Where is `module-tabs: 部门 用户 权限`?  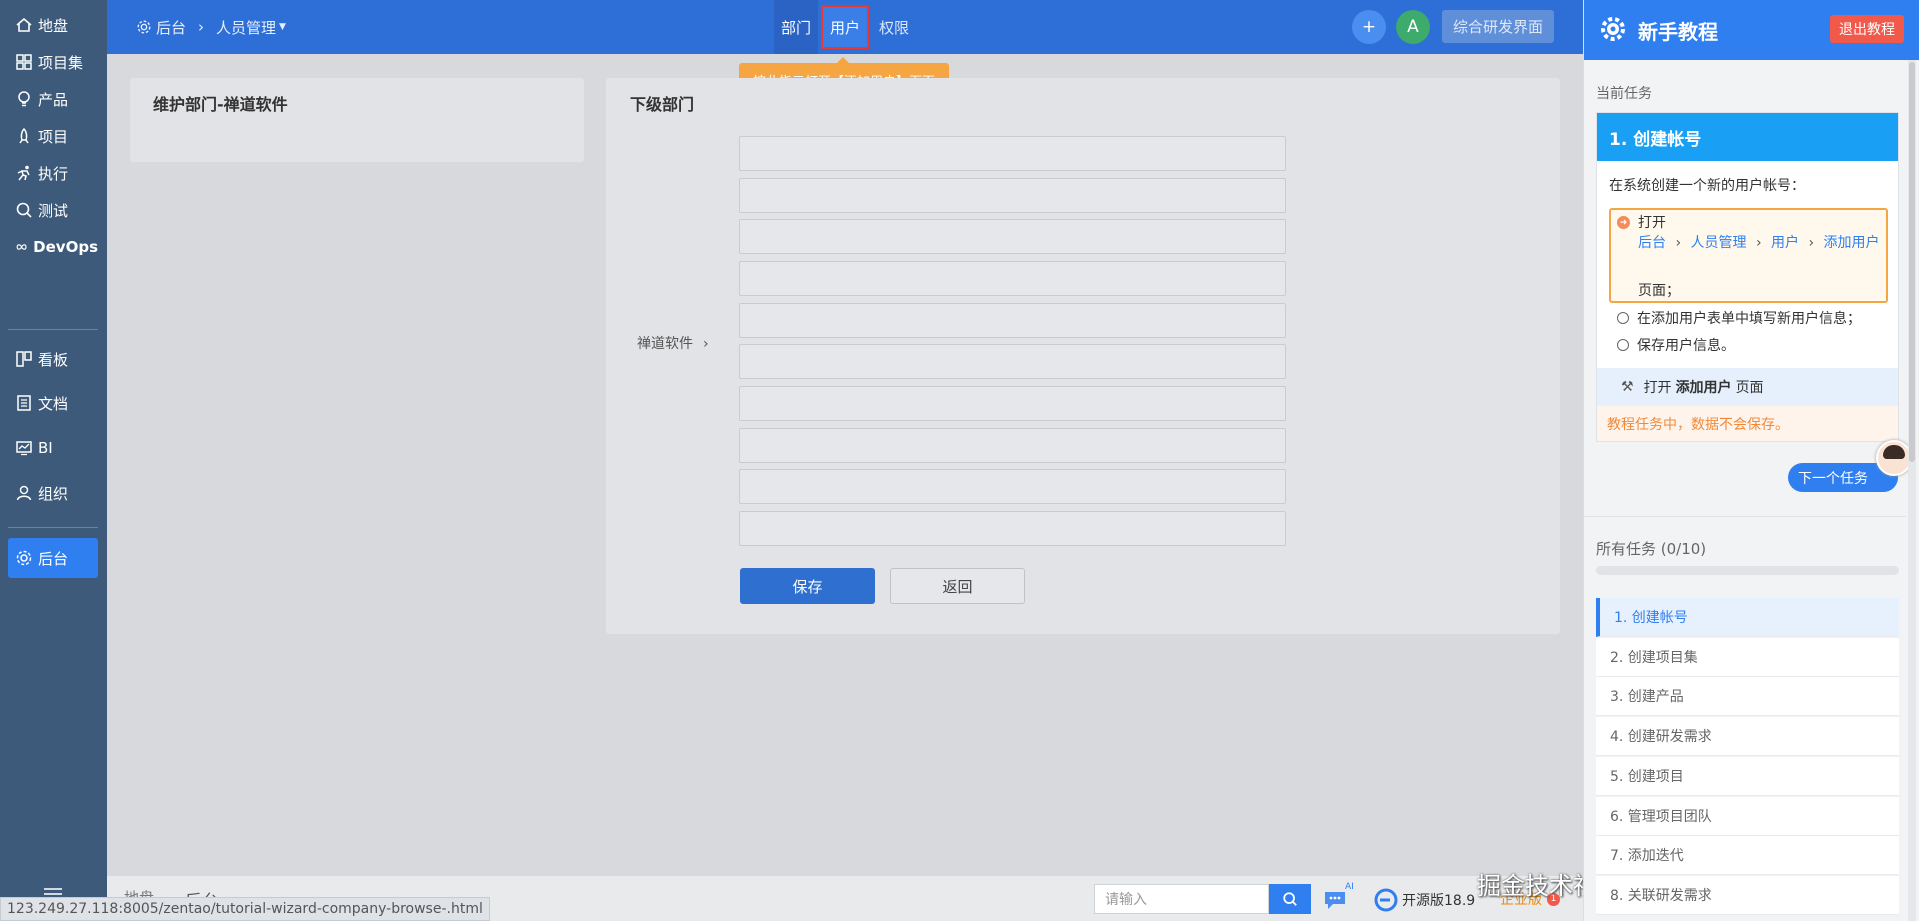 module-tabs: 部门 用户 权限 is located at coordinates (845, 27).